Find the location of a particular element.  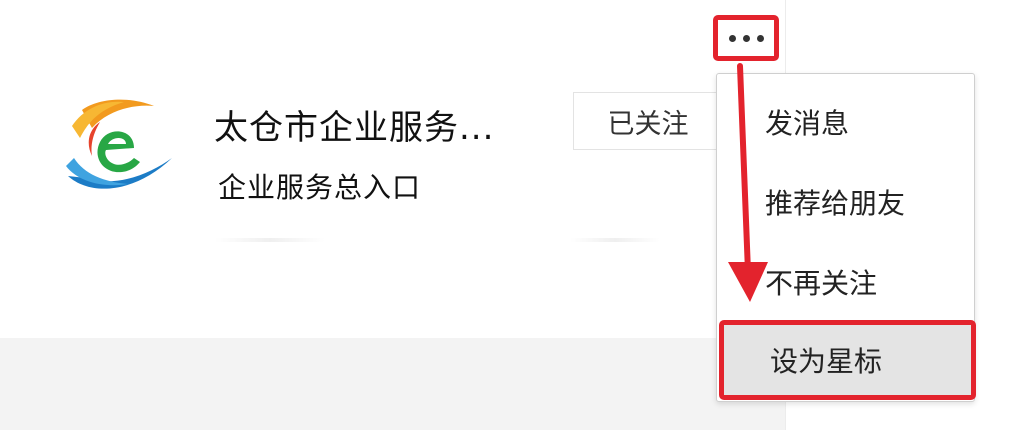

follow-status-button: 已关注 is located at coordinates (648, 121).